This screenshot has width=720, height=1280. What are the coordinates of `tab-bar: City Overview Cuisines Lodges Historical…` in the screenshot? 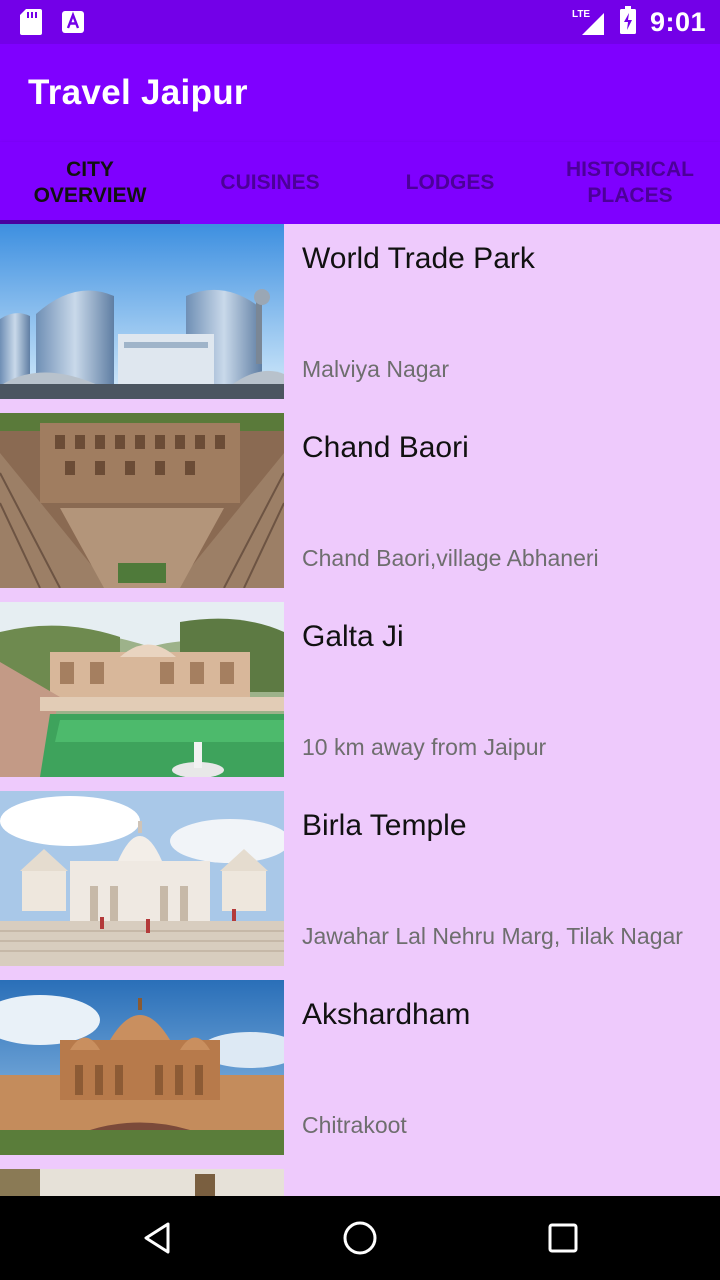 It's located at (360, 183).